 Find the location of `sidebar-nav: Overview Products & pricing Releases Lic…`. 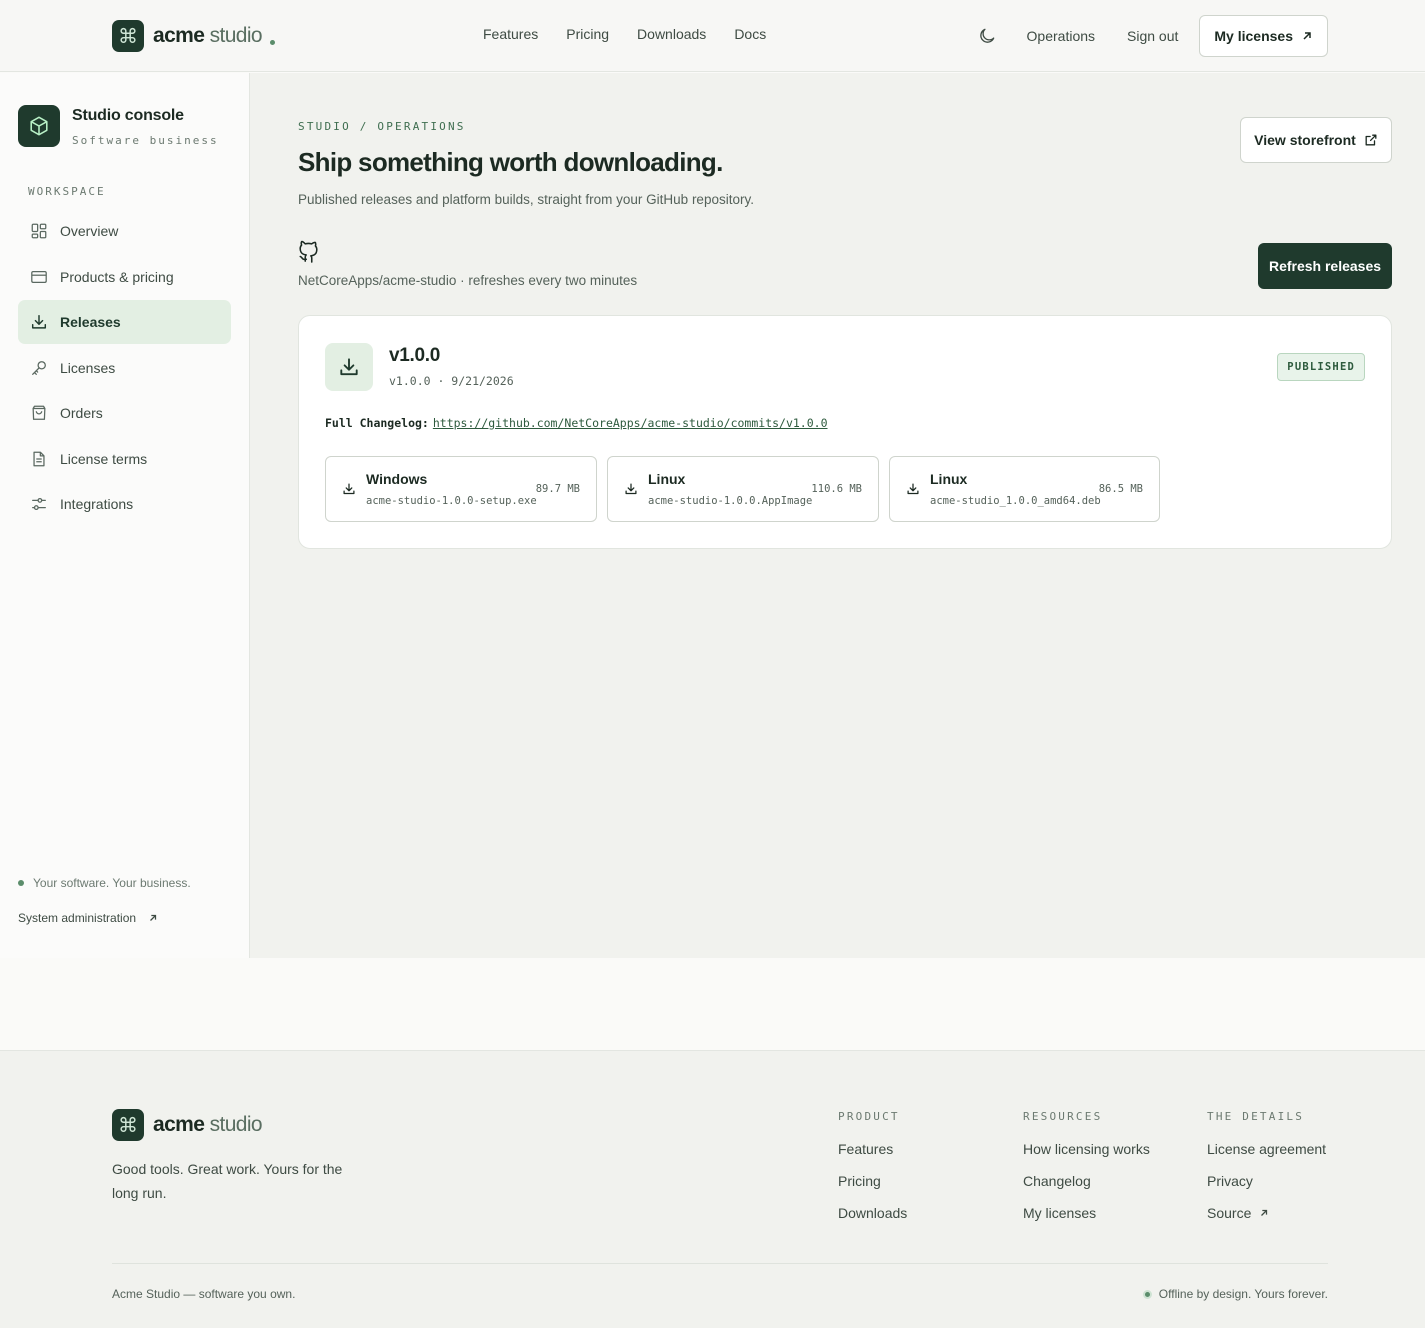

sidebar-nav: Overview Products & pricing Releases Lic… is located at coordinates (124, 368).